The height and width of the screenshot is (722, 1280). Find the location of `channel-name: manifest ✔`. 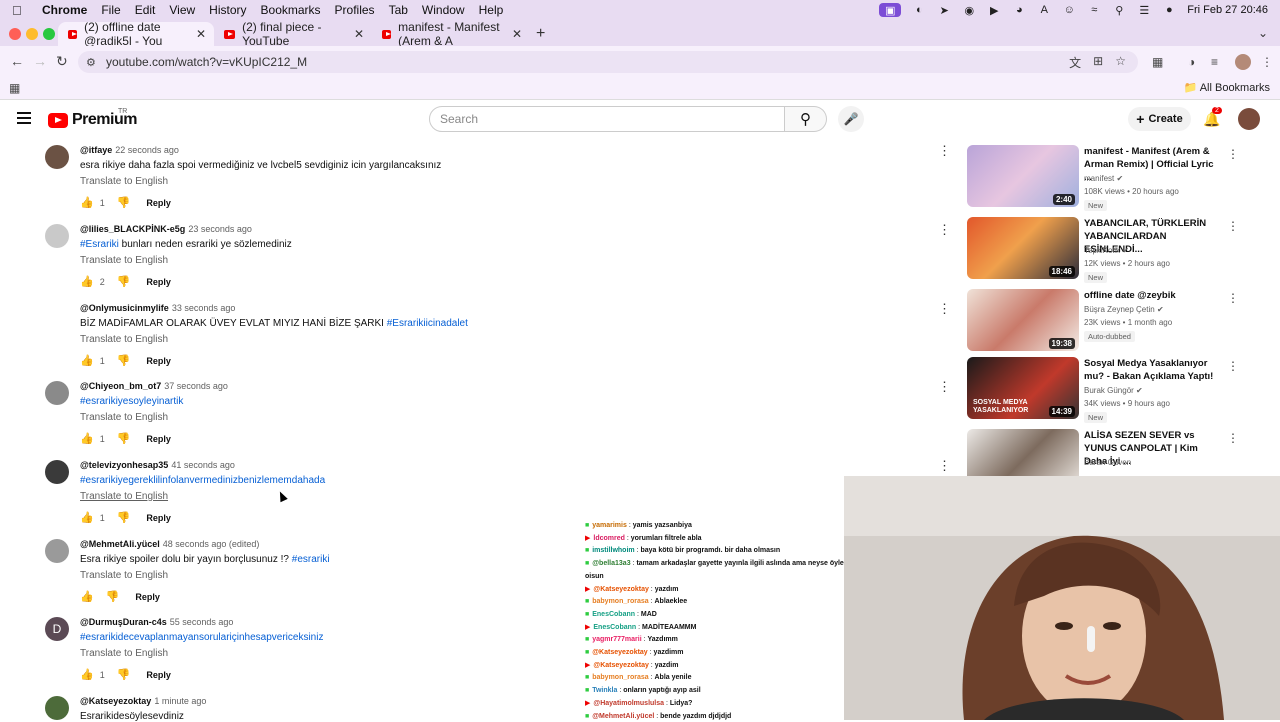

channel-name: manifest ✔ is located at coordinates (1103, 178).